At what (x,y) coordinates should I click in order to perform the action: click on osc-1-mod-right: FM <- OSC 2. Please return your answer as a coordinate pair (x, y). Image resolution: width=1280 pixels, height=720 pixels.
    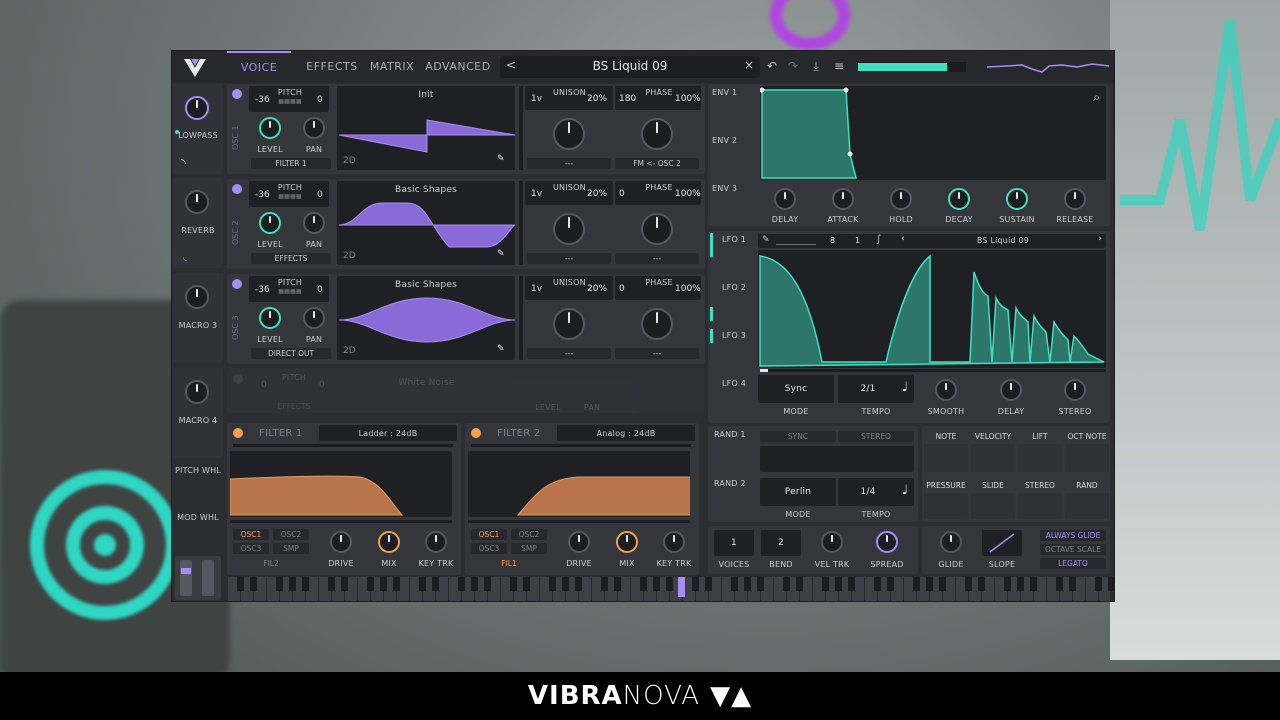
    Looking at the image, I should click on (657, 163).